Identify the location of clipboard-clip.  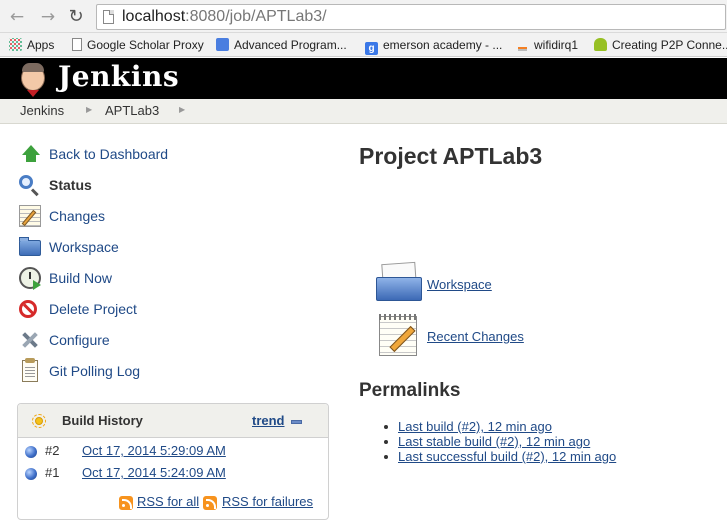
(30, 360).